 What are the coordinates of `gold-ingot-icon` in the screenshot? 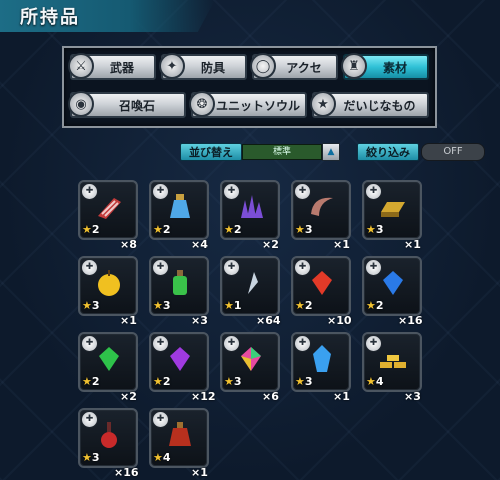 It's located at (393, 209).